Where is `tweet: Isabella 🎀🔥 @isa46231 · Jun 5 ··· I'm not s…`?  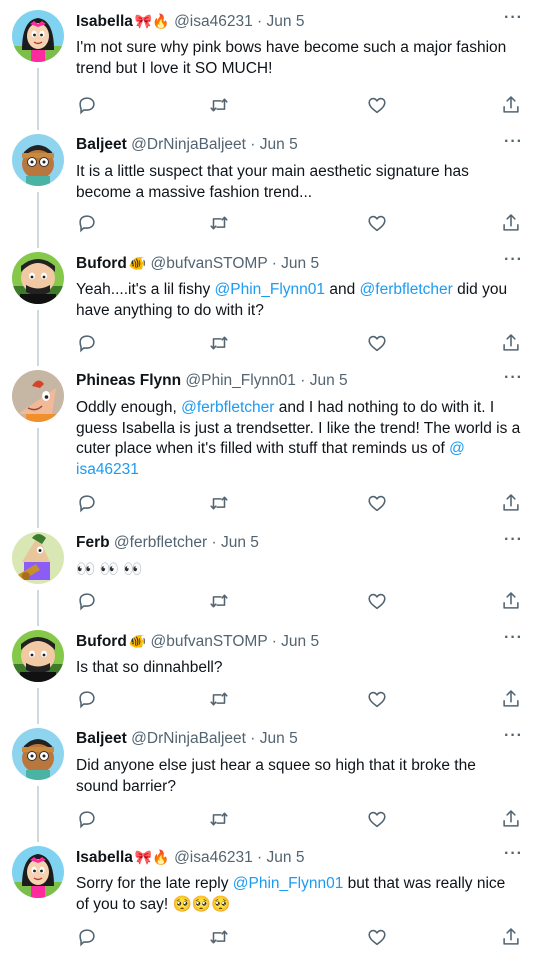
tweet: Isabella 🎀🔥 @isa46231 · Jun 5 ··· I'm not s… is located at coordinates (268, 72).